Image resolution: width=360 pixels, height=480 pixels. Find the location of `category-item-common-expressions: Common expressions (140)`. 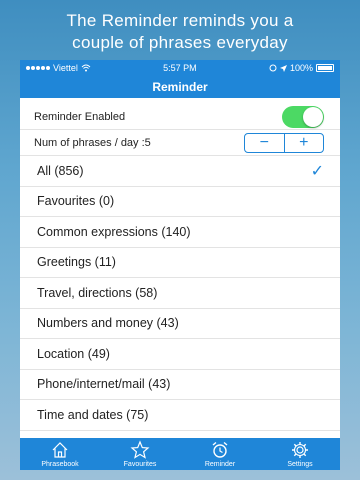

category-item-common-expressions: Common expressions (140) is located at coordinates (180, 232).